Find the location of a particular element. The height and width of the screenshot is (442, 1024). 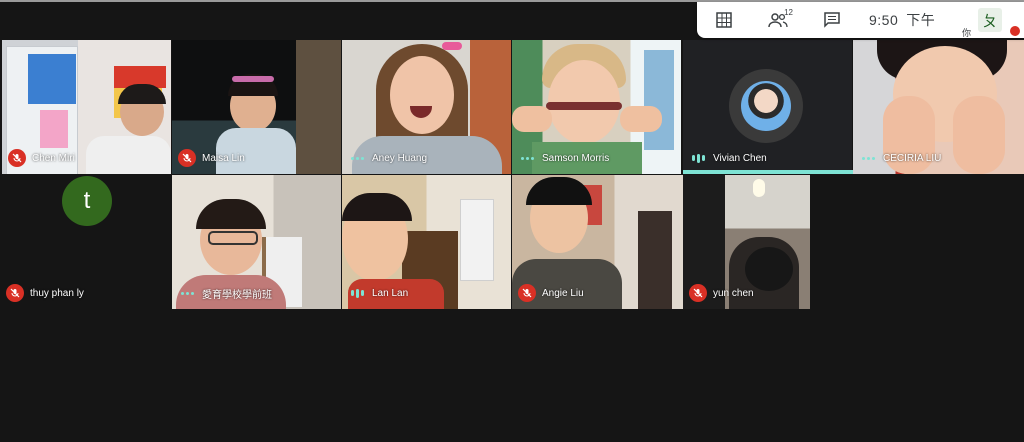

participant-label: Vivian Chen is located at coordinates (728, 158).